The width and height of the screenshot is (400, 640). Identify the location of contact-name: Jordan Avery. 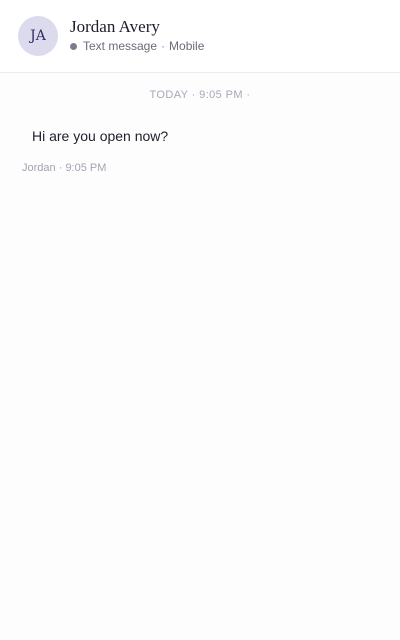
(115, 27).